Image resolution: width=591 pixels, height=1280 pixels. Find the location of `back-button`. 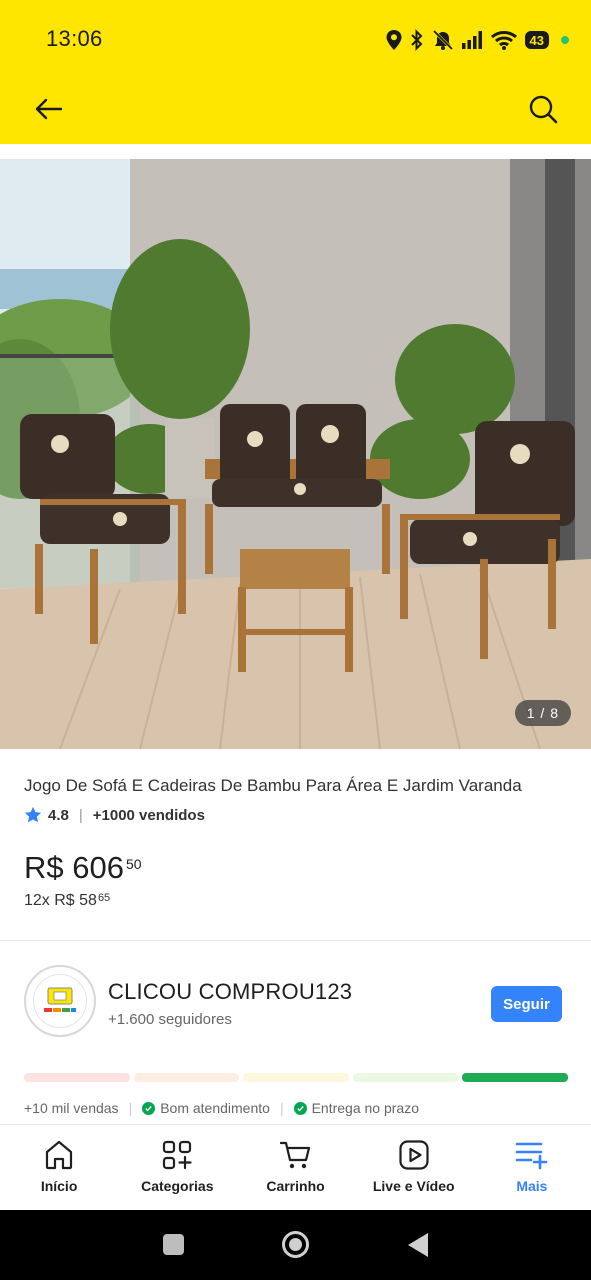

back-button is located at coordinates (49, 109).